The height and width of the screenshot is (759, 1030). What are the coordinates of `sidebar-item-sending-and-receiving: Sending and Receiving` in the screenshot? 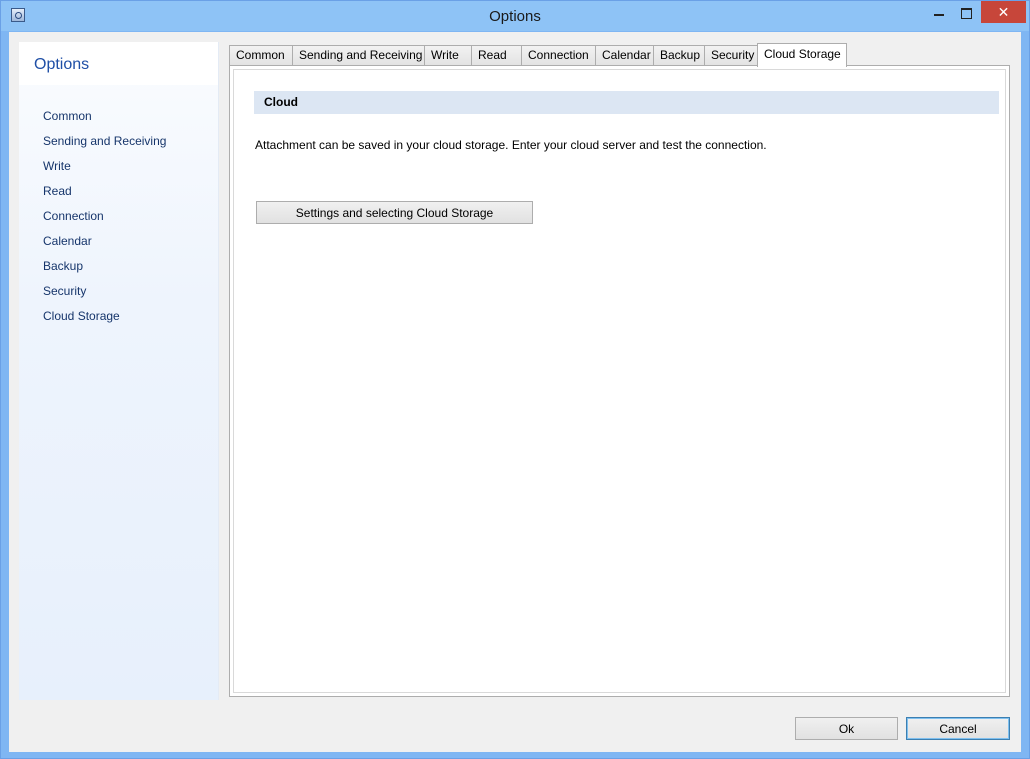 It's located at (104, 141).